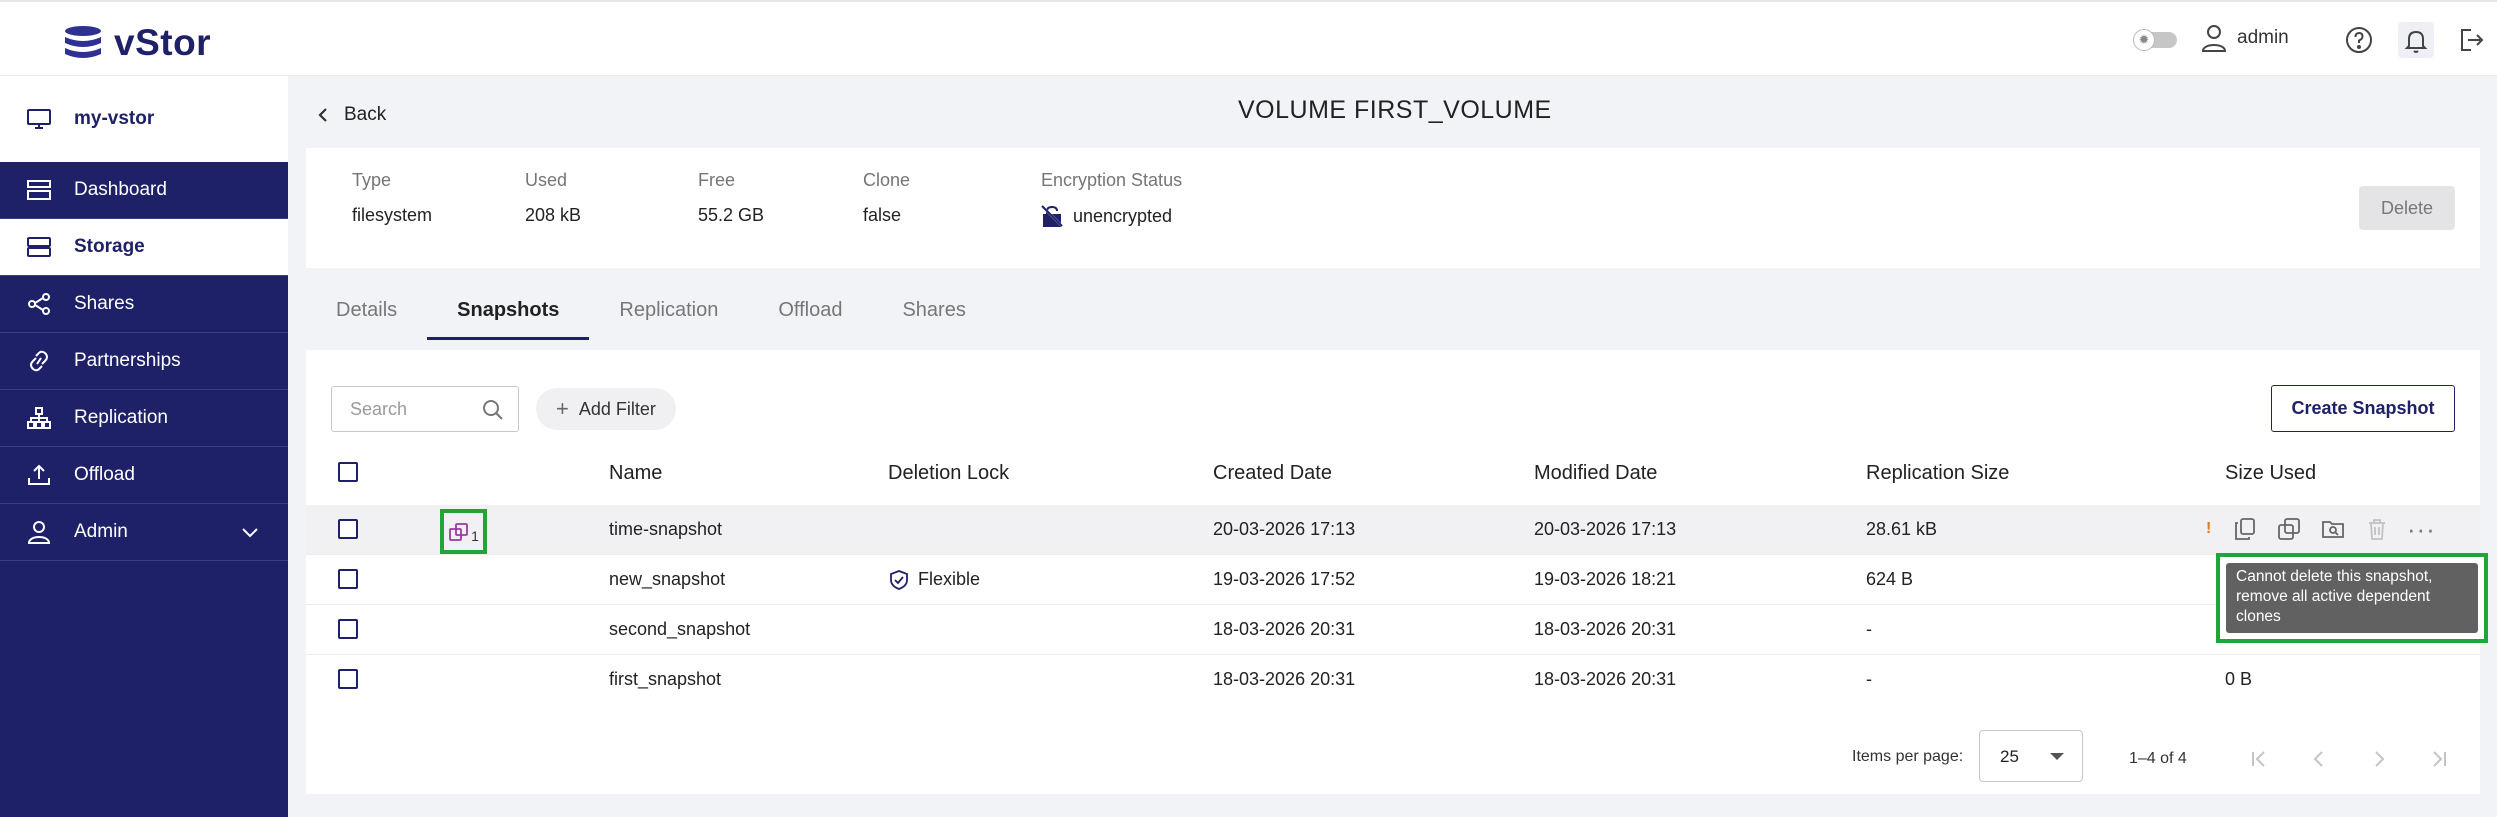  Describe the element at coordinates (1284, 679) in the screenshot. I see `created-date: 18-03-2026 20:31` at that location.